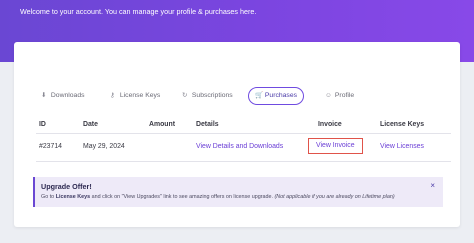 Image resolution: width=474 pixels, height=243 pixels. I want to click on refresh-icon: ↻, so click(185, 95).